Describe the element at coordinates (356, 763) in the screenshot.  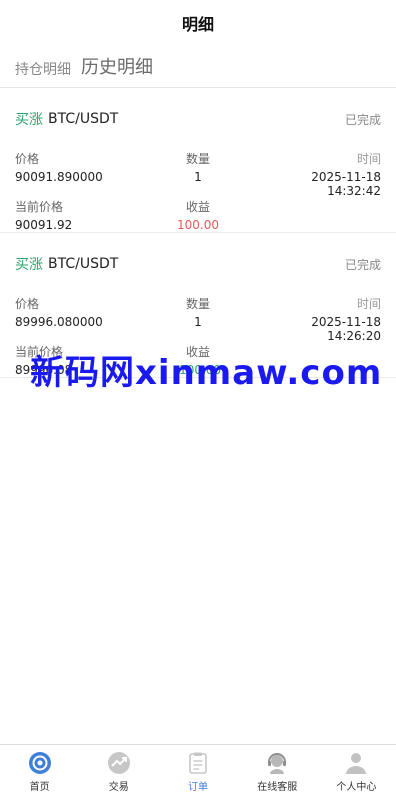
I see `user-icon` at that location.